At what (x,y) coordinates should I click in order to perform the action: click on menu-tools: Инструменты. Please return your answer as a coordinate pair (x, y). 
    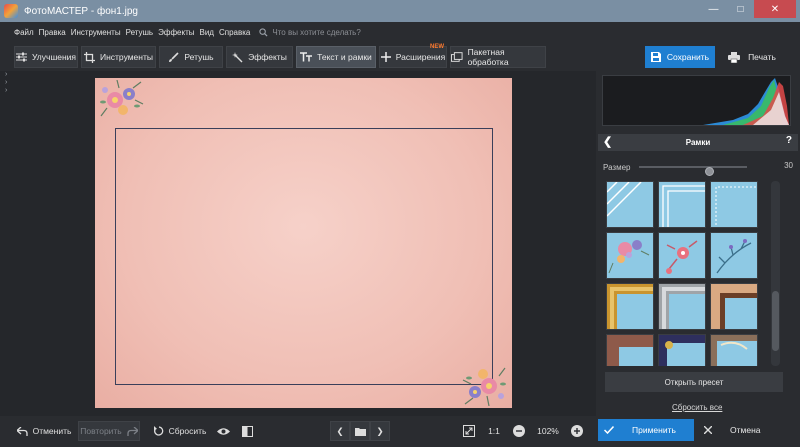
    Looking at the image, I should click on (96, 32).